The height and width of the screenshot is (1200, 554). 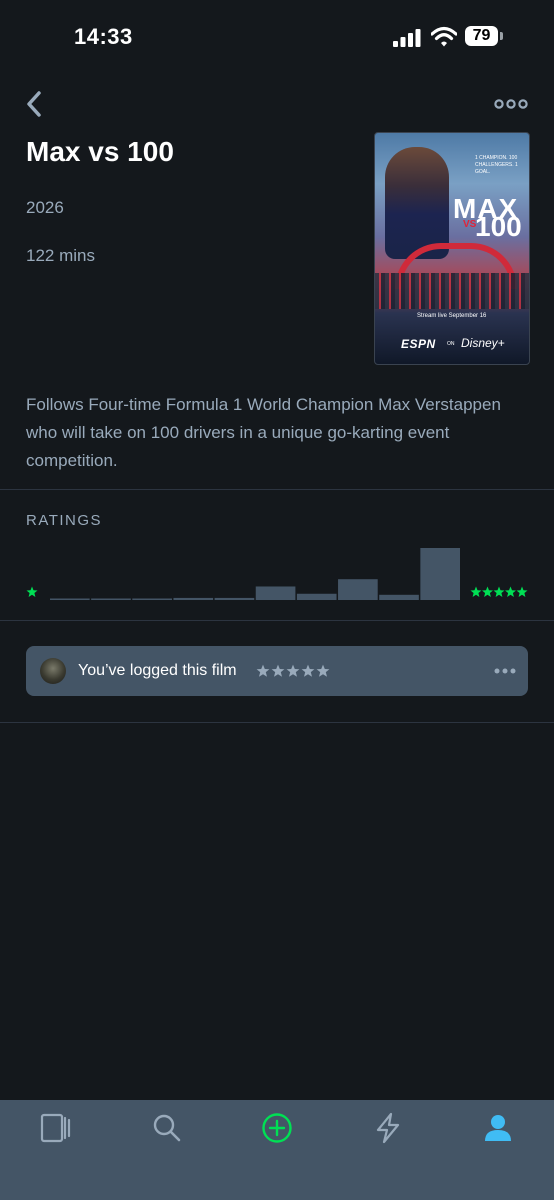 I want to click on tab-bar, so click(x=277, y=1150).